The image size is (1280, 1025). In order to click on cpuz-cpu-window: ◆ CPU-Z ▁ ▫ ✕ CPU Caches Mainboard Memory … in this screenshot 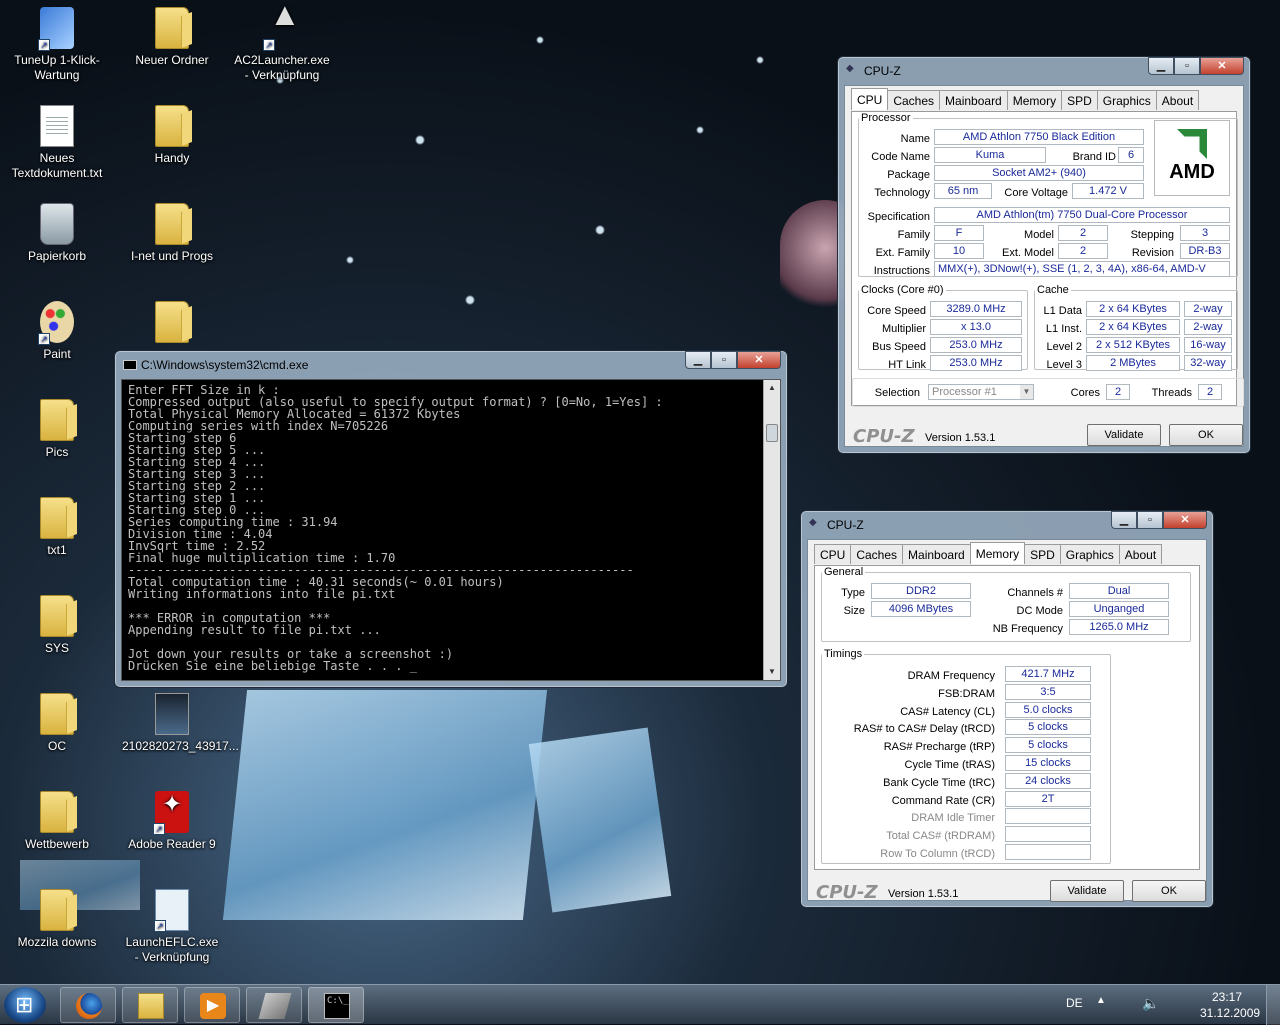, I will do `click(1044, 255)`.